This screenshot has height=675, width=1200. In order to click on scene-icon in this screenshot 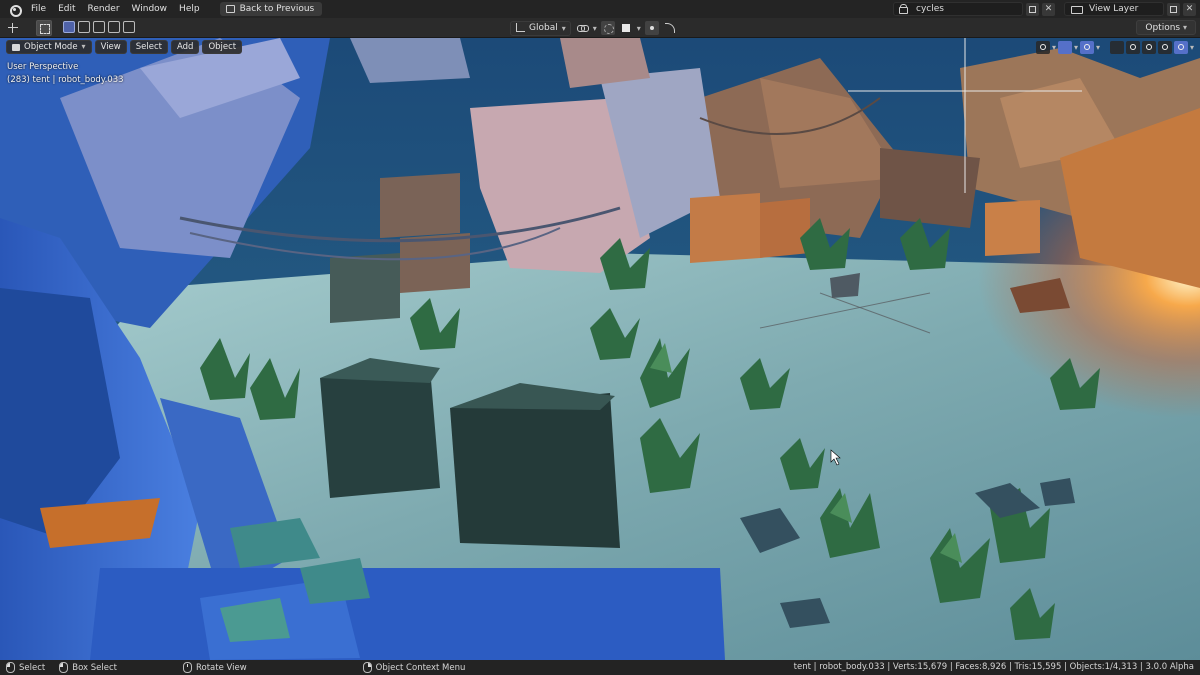, I will do `click(904, 9)`.